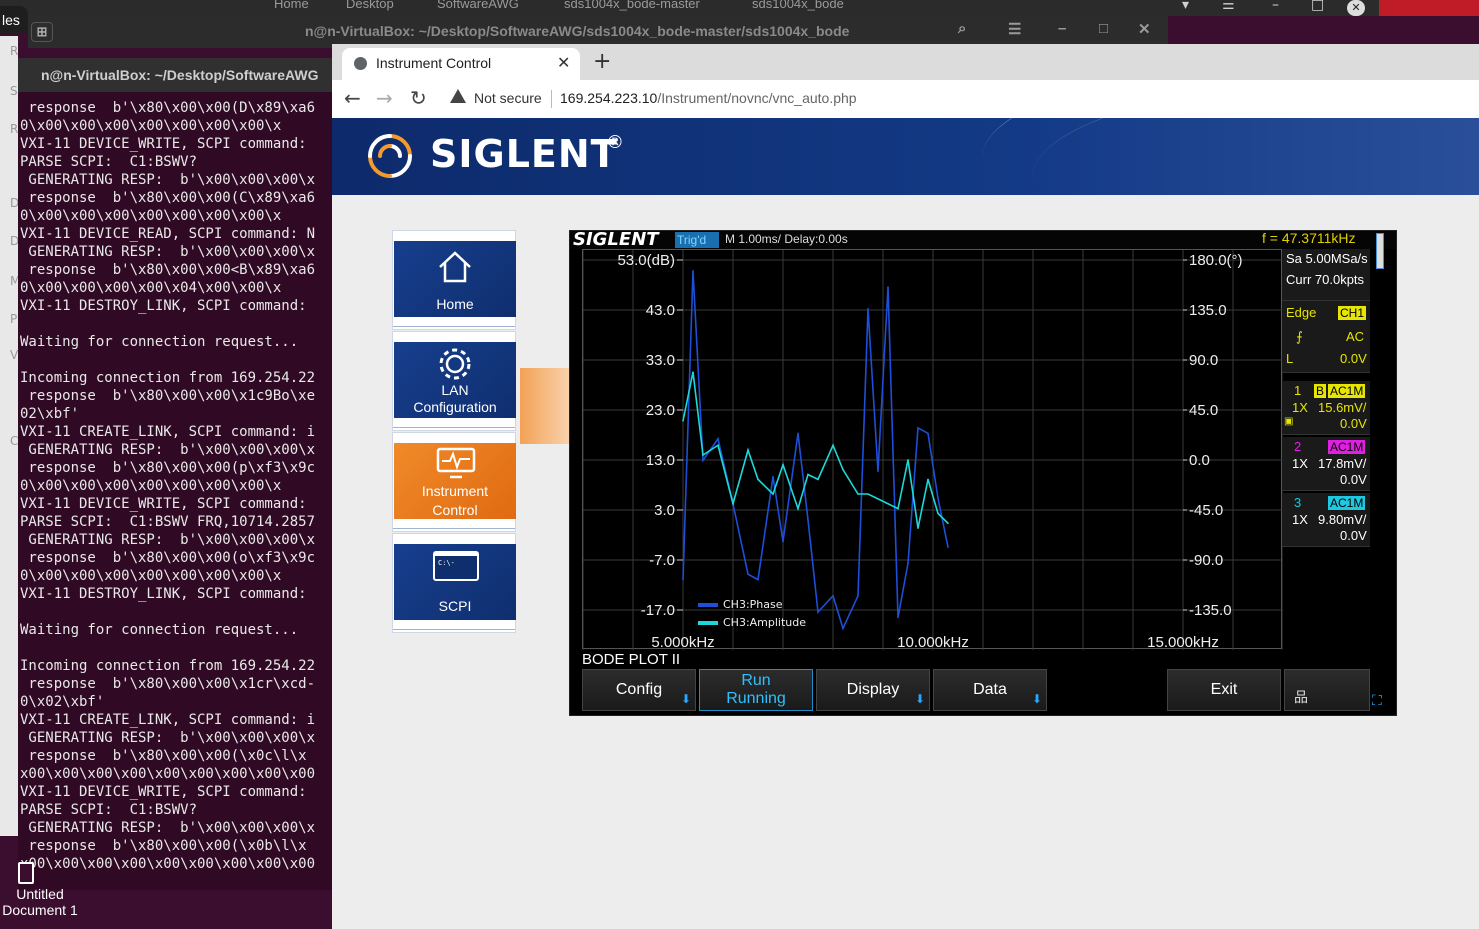 The height and width of the screenshot is (929, 1479). Describe the element at coordinates (1300, 407) in the screenshot. I see `probe-factor: 1X` at that location.